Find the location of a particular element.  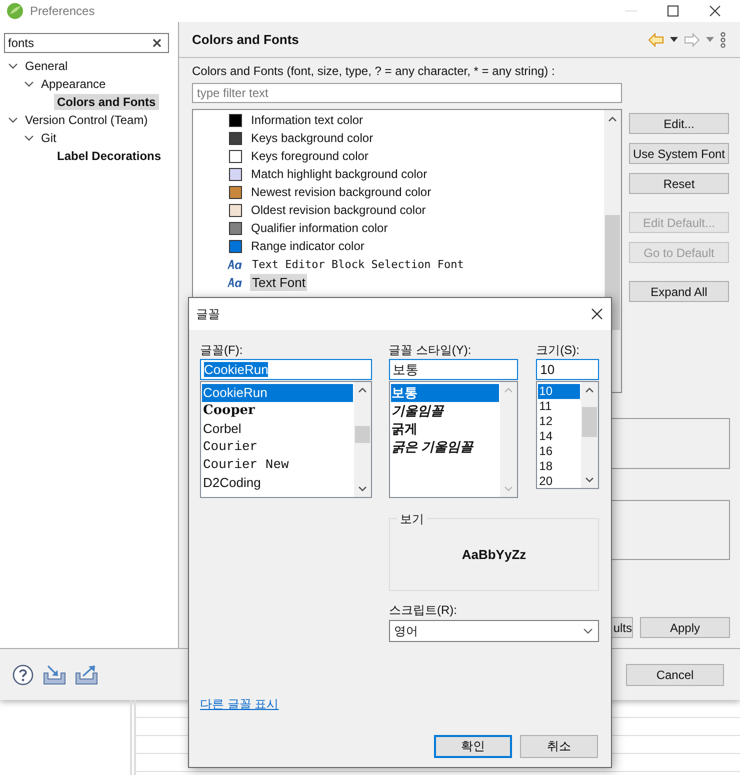

font-style-option: 굵은 기울임꼴 is located at coordinates (445, 447).